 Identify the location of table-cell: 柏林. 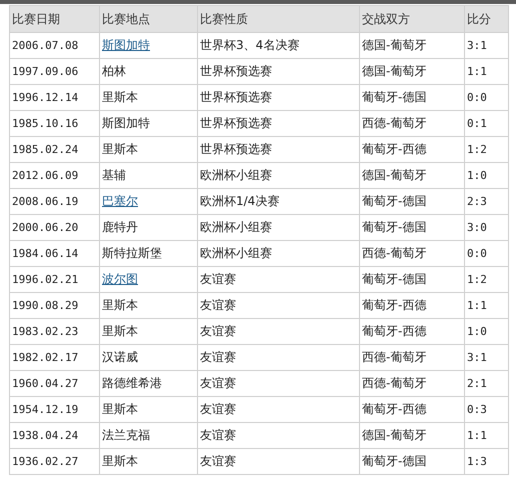
(149, 71).